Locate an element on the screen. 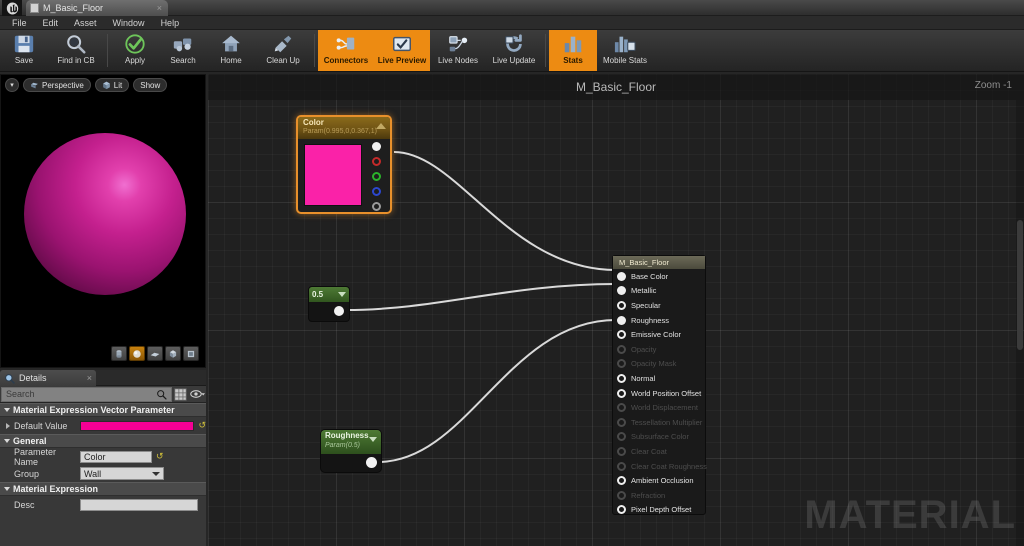 The width and height of the screenshot is (1024, 546). menu-bar: File Edit Asset Window Help is located at coordinates (512, 23).